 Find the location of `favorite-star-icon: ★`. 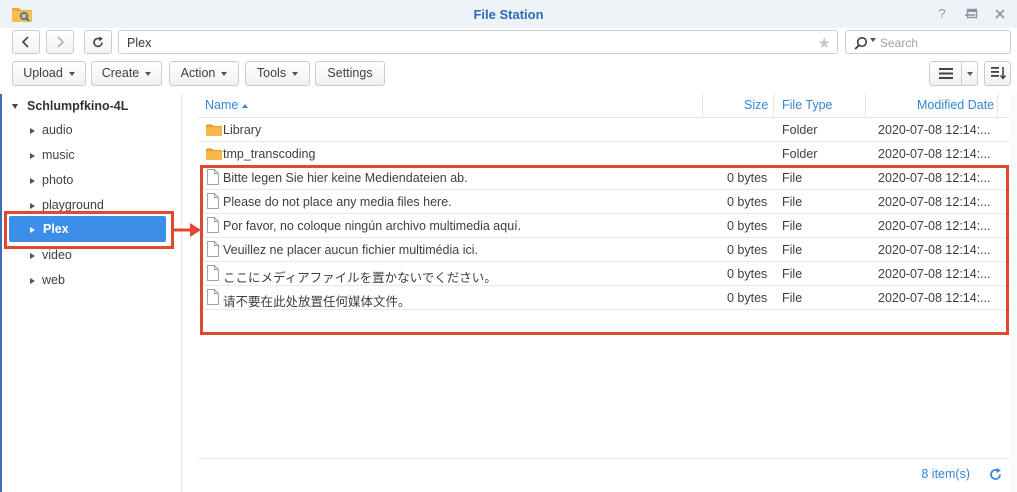

favorite-star-icon: ★ is located at coordinates (824, 43).